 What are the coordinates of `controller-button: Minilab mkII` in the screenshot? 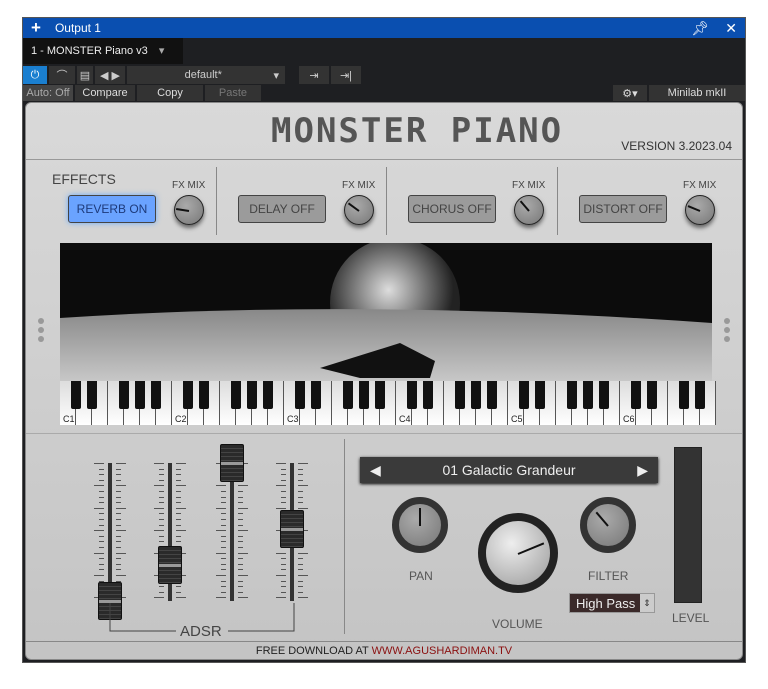 It's located at (697, 93).